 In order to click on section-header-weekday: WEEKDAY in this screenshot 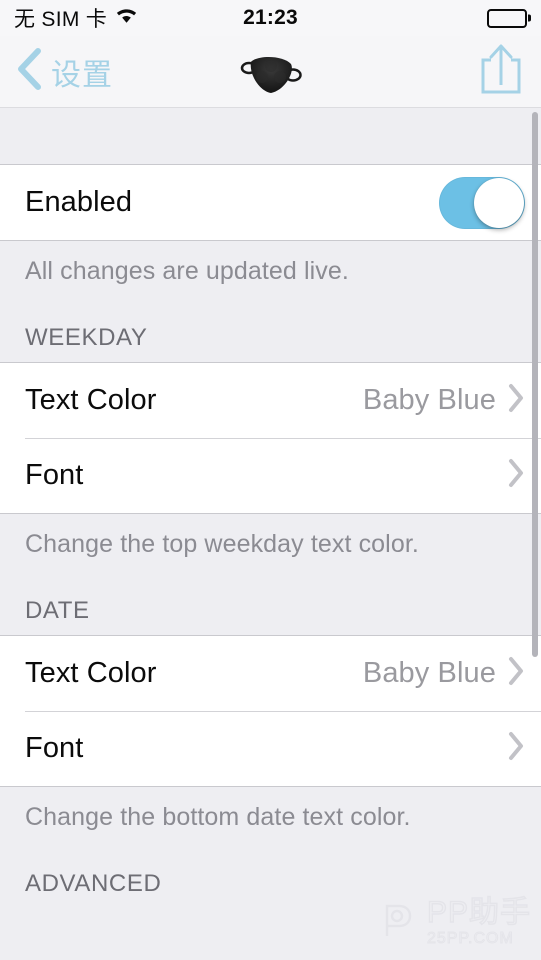, I will do `click(270, 324)`.